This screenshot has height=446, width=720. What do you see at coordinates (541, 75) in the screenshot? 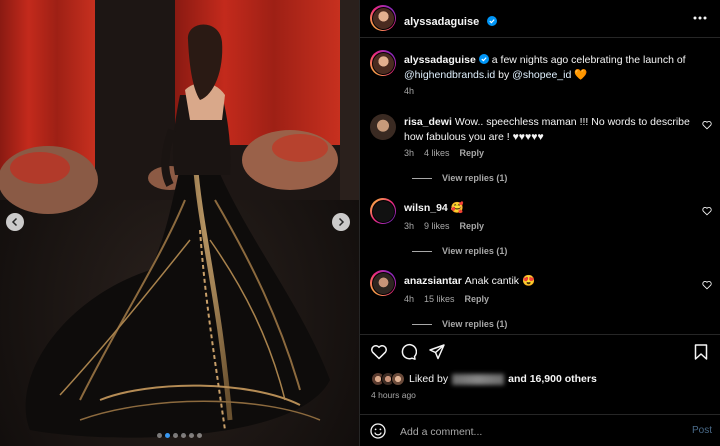
I see `caption-mention-shopee: @shopee_id` at bounding box center [541, 75].